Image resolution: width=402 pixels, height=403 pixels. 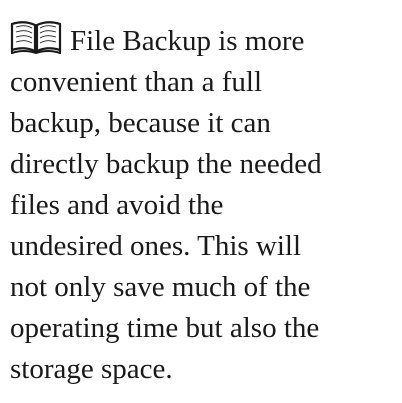 What do you see at coordinates (140, 123) in the screenshot?
I see `note-line-3: backup, because it can` at bounding box center [140, 123].